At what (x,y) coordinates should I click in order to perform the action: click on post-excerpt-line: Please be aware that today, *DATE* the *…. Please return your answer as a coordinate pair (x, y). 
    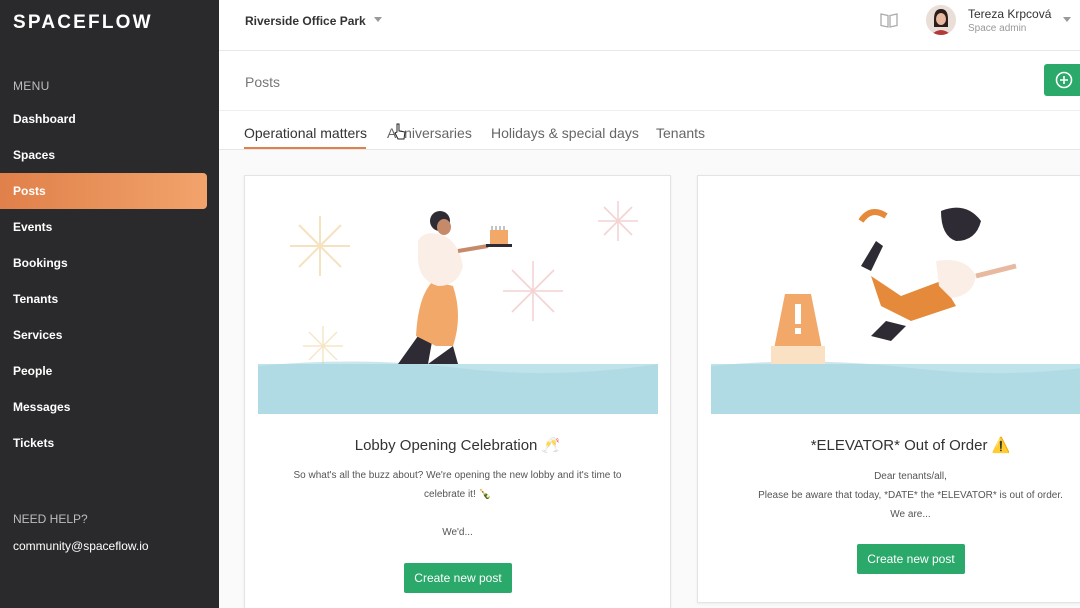
    Looking at the image, I should click on (910, 495).